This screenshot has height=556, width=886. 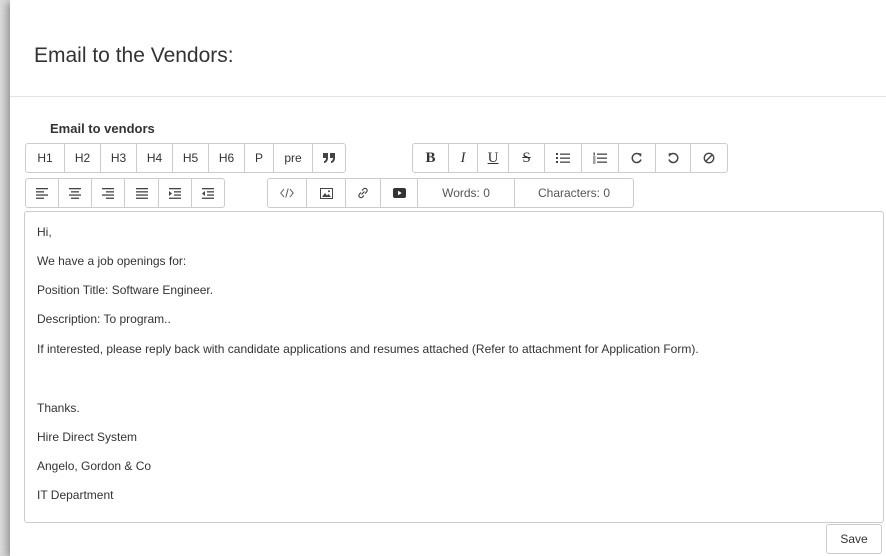 What do you see at coordinates (134, 55) in the screenshot?
I see `page-title: Email to the Vendors:` at bounding box center [134, 55].